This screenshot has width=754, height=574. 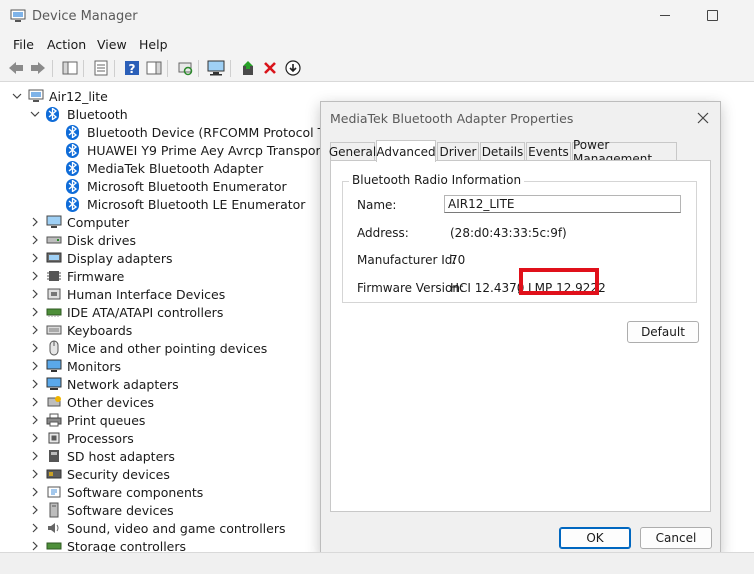 I want to click on category-item: Monitors, so click(x=75, y=366).